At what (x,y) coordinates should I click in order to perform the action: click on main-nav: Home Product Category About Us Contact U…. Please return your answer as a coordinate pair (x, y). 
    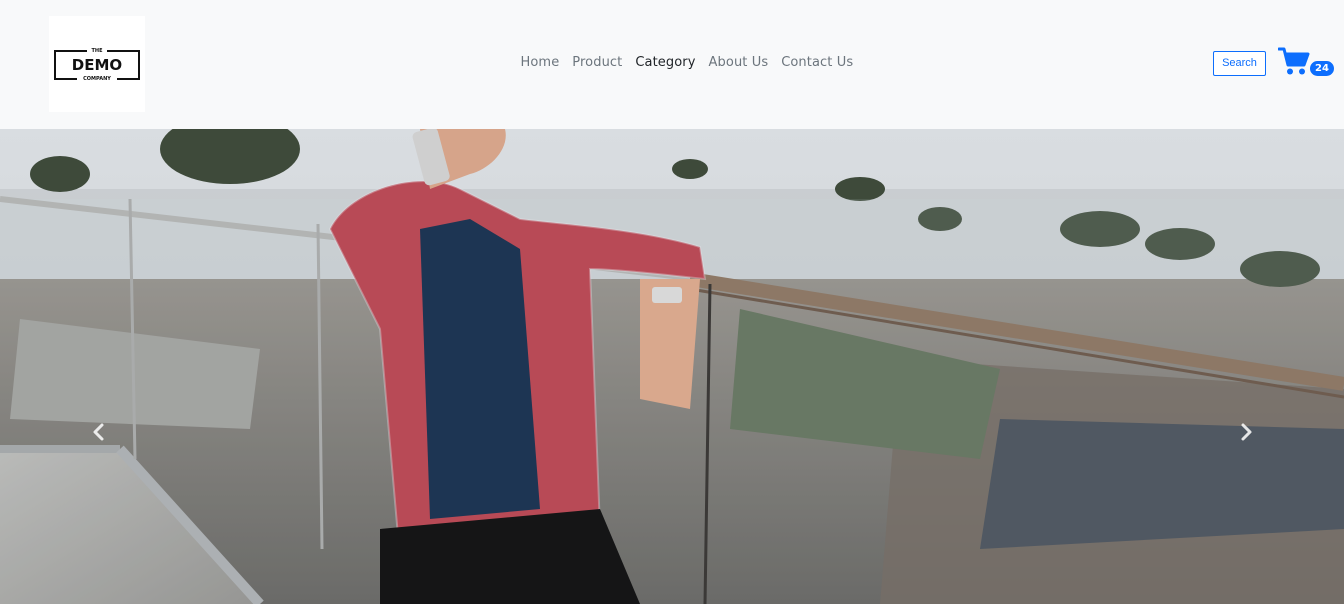
    Looking at the image, I should click on (687, 64).